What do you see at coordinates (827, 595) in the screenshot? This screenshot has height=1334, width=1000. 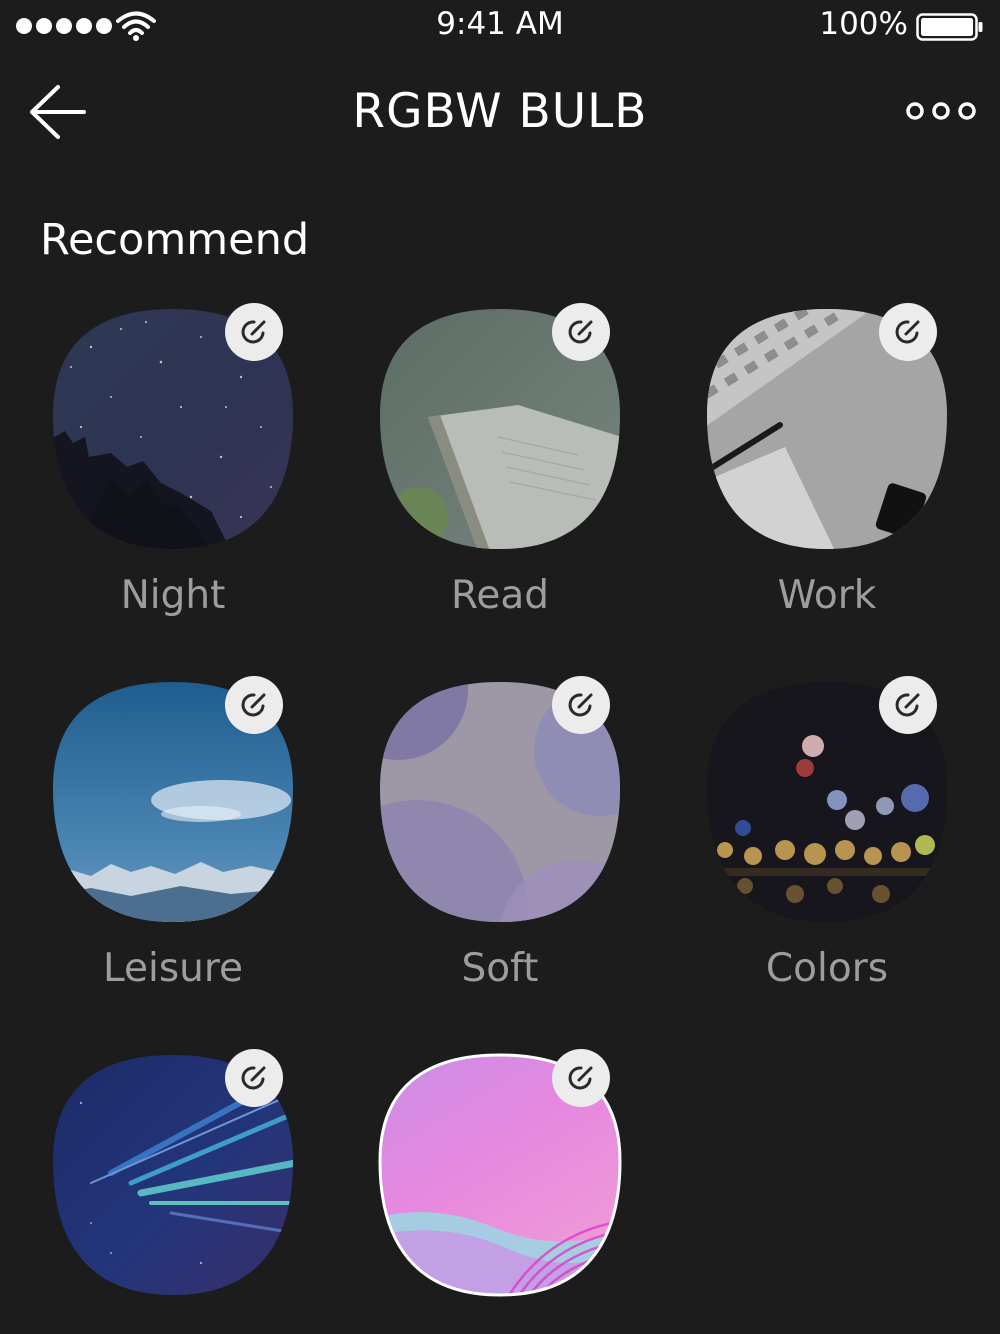 I see `scene-label: Work` at bounding box center [827, 595].